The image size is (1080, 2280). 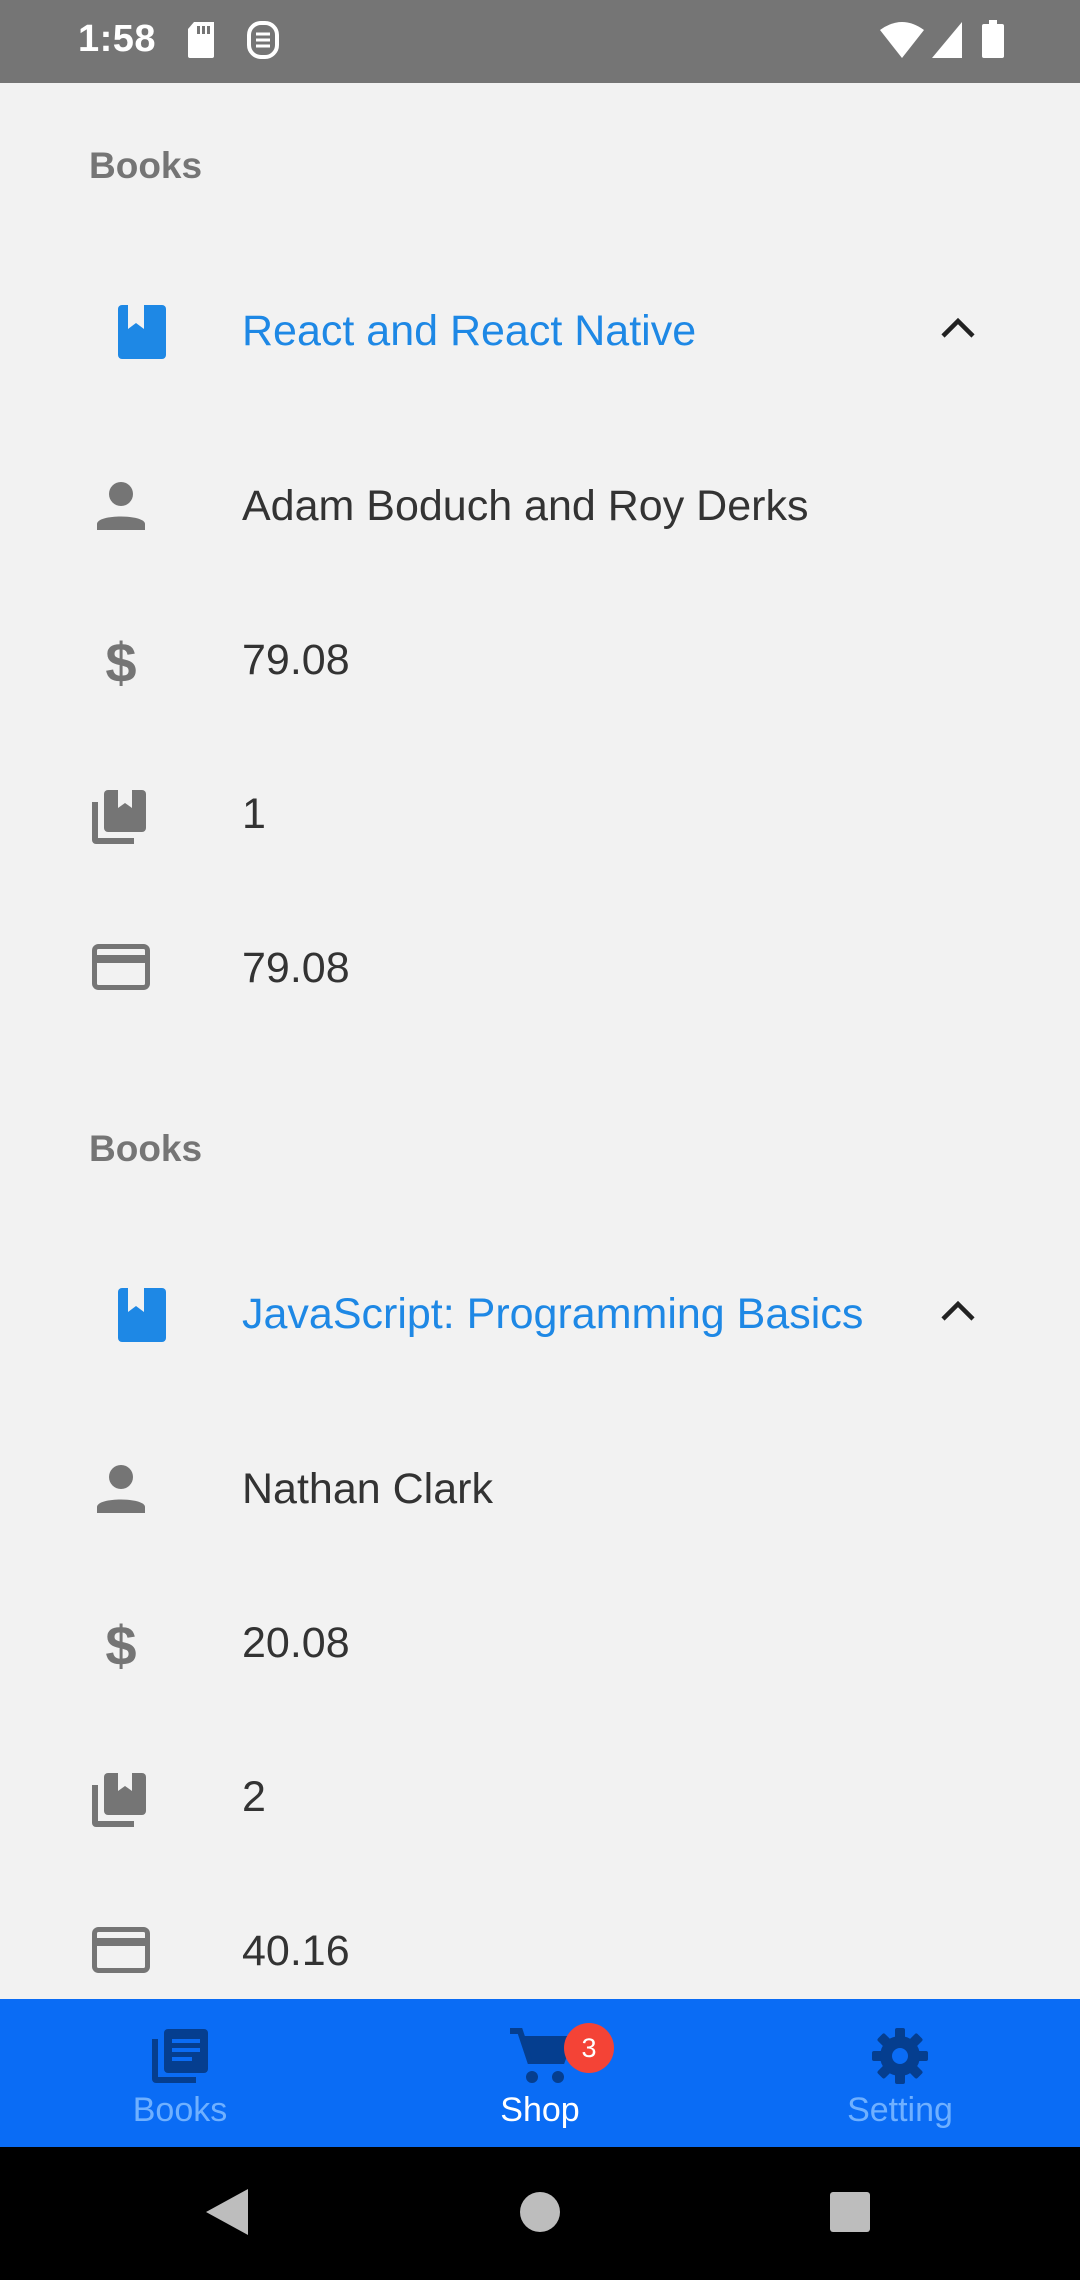 I want to click on nav-label-setting: Setting, so click(x=900, y=2110).